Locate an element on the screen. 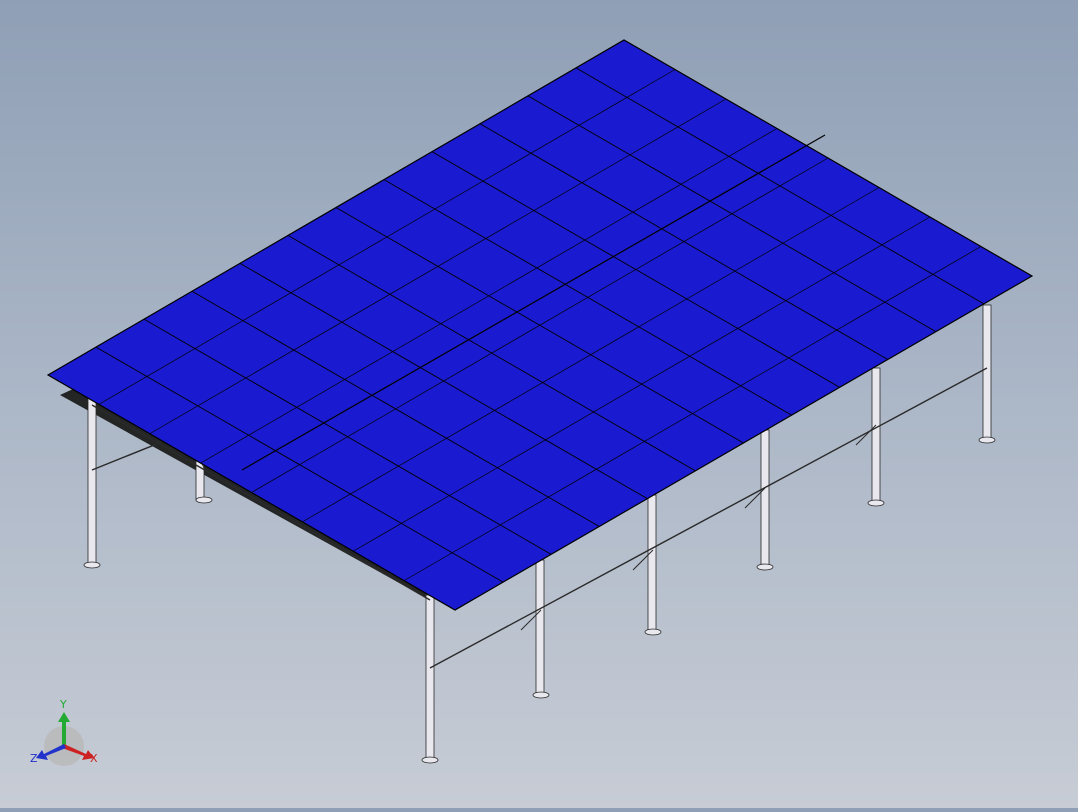 The image size is (1078, 812). triad-z-label: Z is located at coordinates (34, 758).